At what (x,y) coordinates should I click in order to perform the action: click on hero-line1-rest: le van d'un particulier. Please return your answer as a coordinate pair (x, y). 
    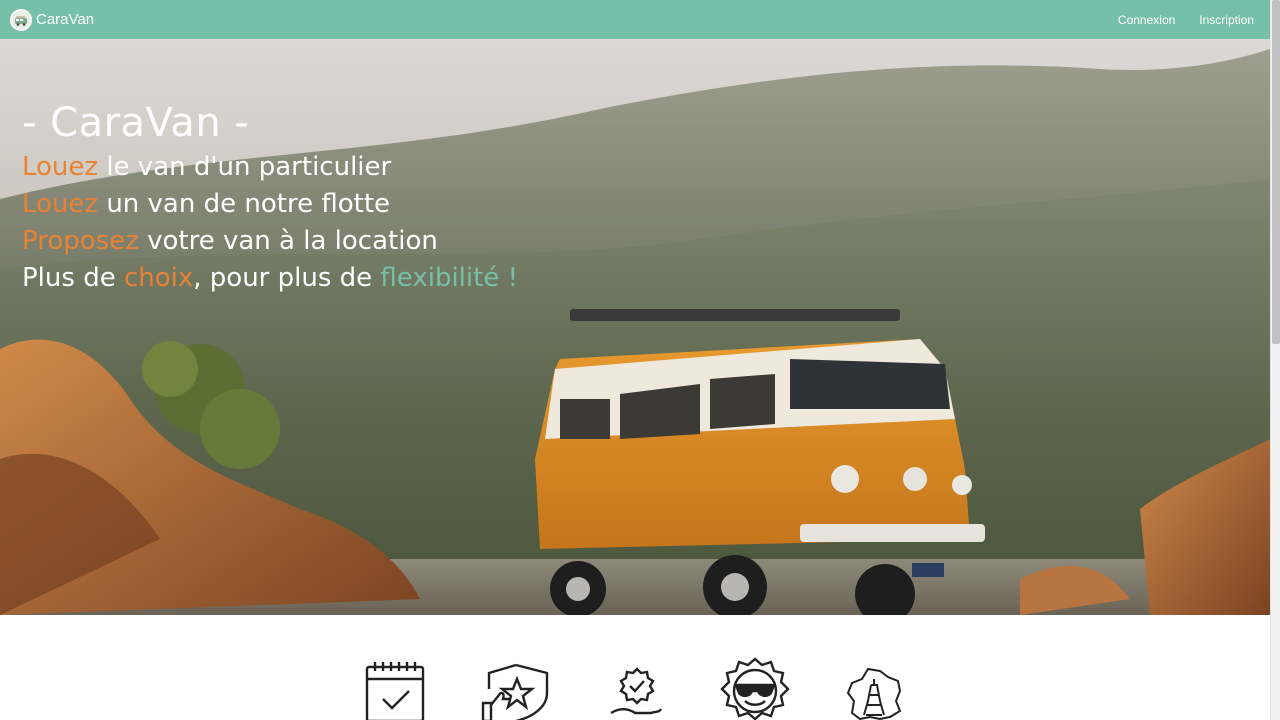
    Looking at the image, I should click on (245, 167).